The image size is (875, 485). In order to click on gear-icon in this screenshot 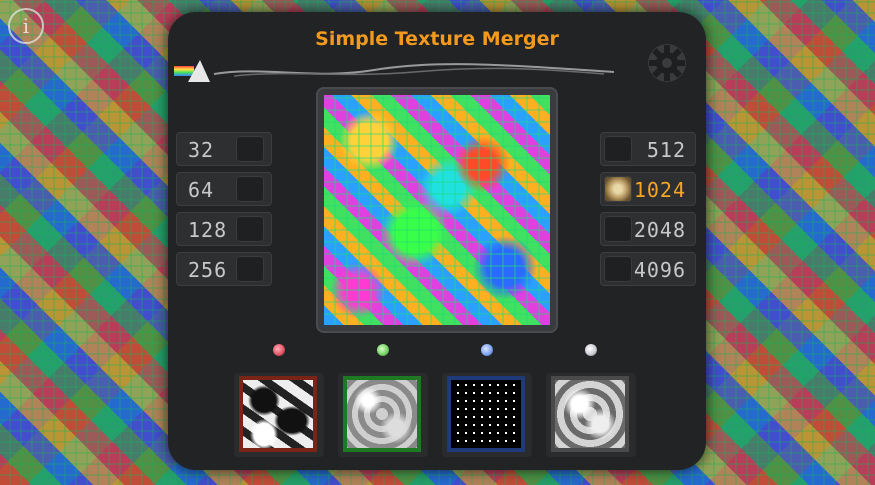, I will do `click(667, 63)`.